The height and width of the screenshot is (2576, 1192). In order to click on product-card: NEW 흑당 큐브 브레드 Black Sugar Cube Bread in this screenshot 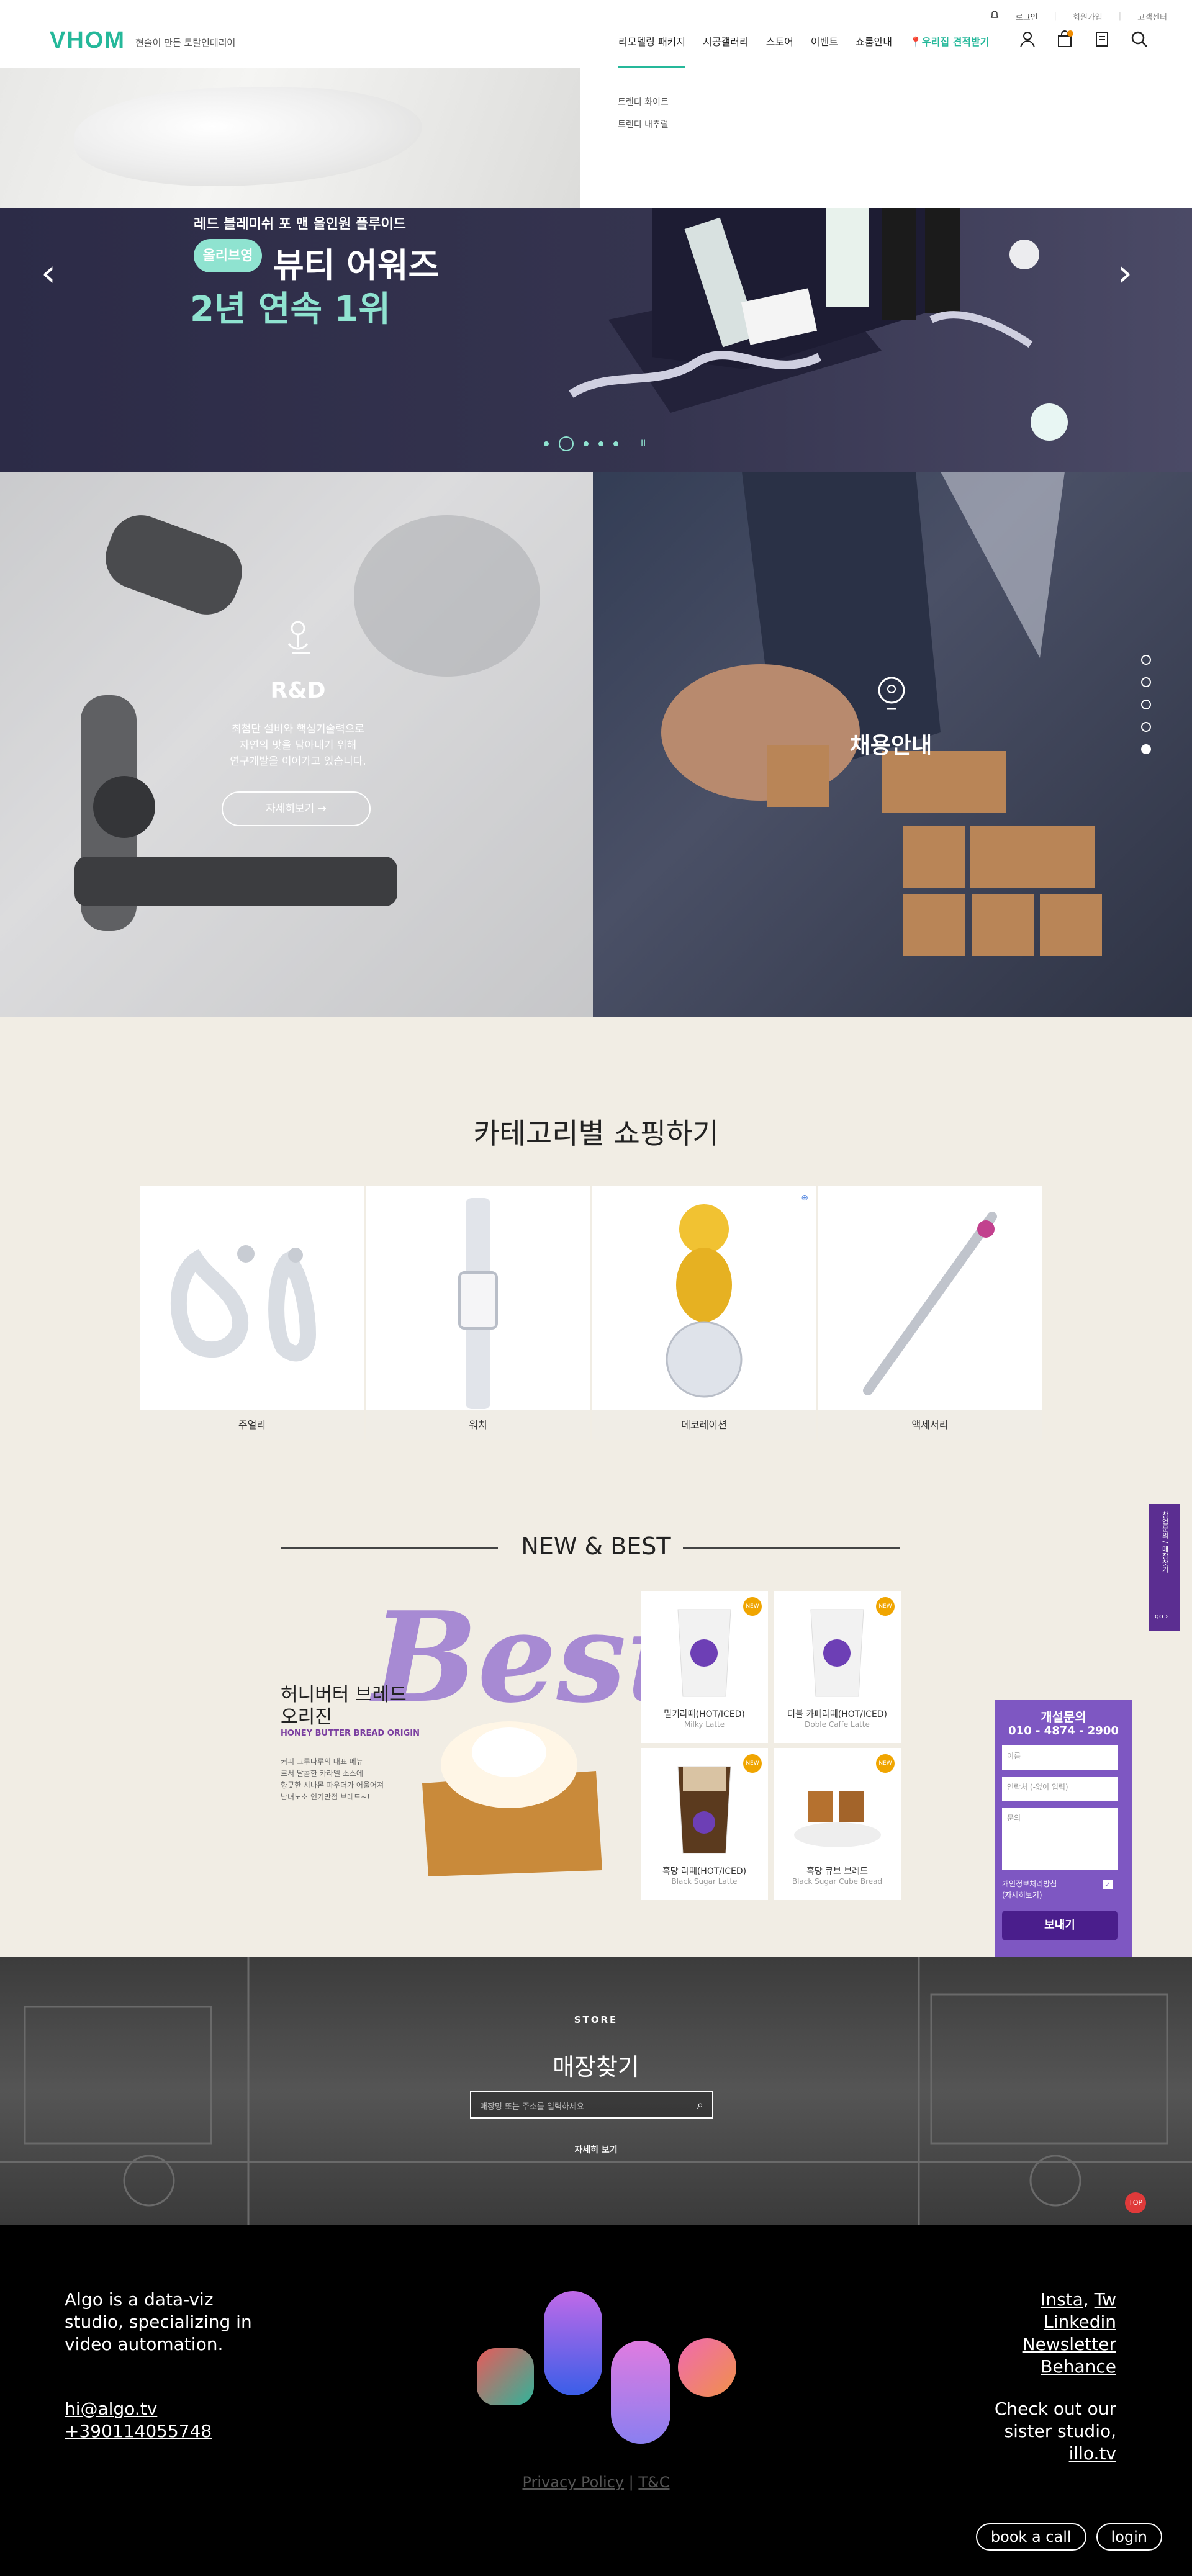, I will do `click(837, 1824)`.